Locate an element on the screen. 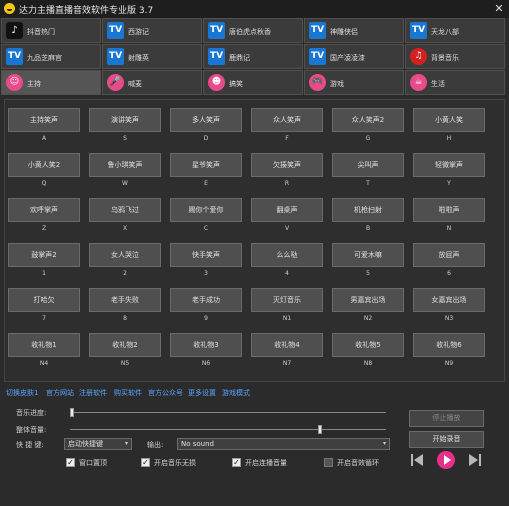 The image size is (509, 506). sound-button: 灭灯音乐 is located at coordinates (287, 300).